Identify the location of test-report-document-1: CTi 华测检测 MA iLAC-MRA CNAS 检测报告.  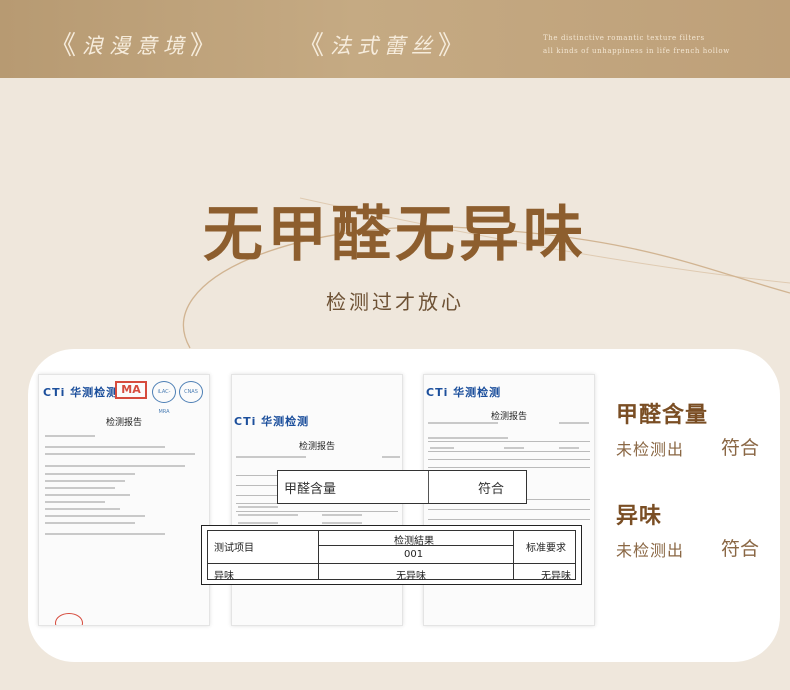
(124, 500).